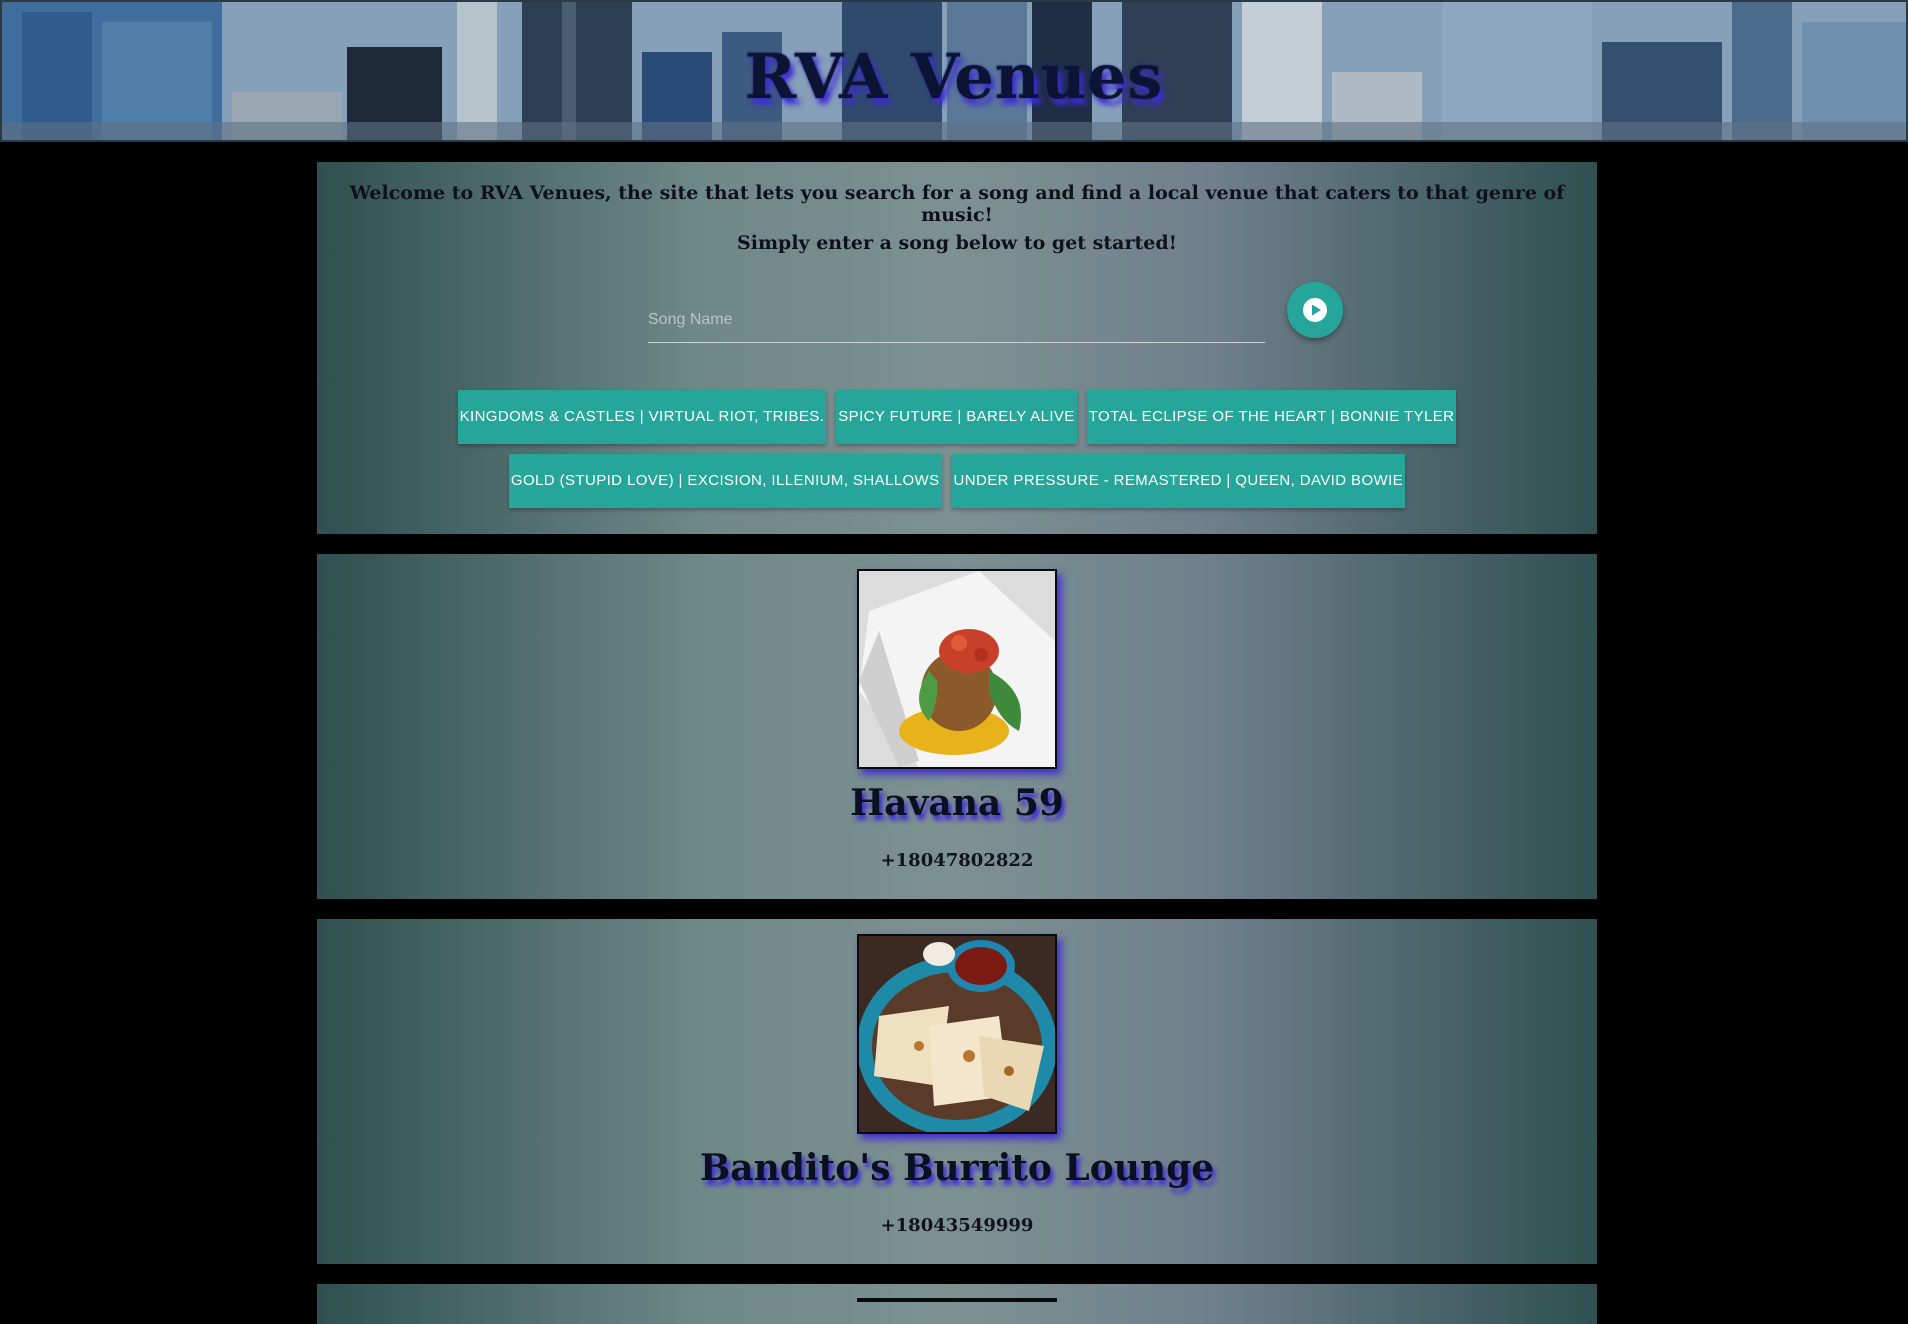  Describe the element at coordinates (957, 1225) in the screenshot. I see `venue-phone: +18043549999` at that location.